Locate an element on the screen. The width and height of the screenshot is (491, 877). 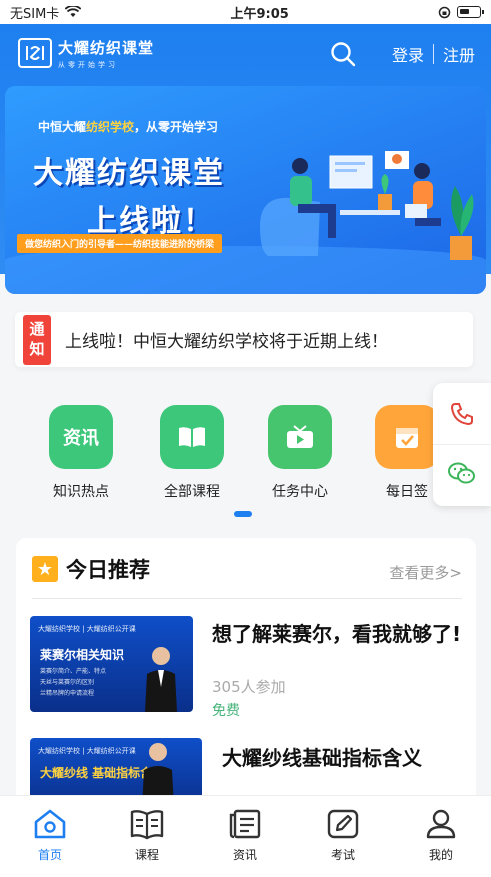
tab-label: 考试 is located at coordinates (342, 855).